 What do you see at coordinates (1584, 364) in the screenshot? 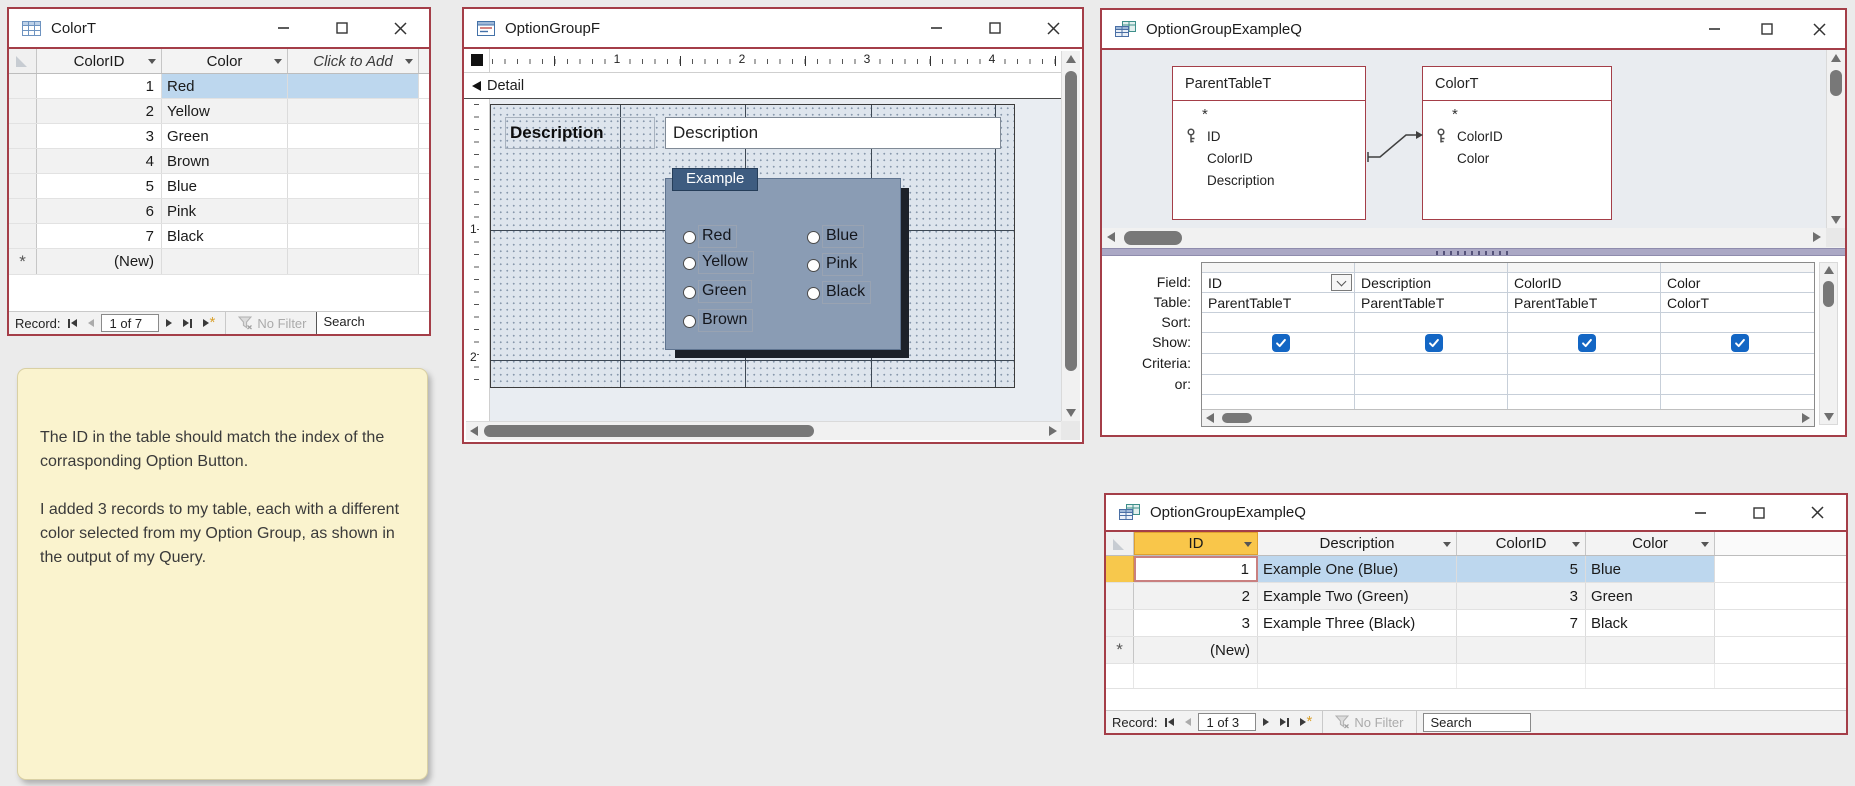
I see `criteria-cell` at bounding box center [1584, 364].